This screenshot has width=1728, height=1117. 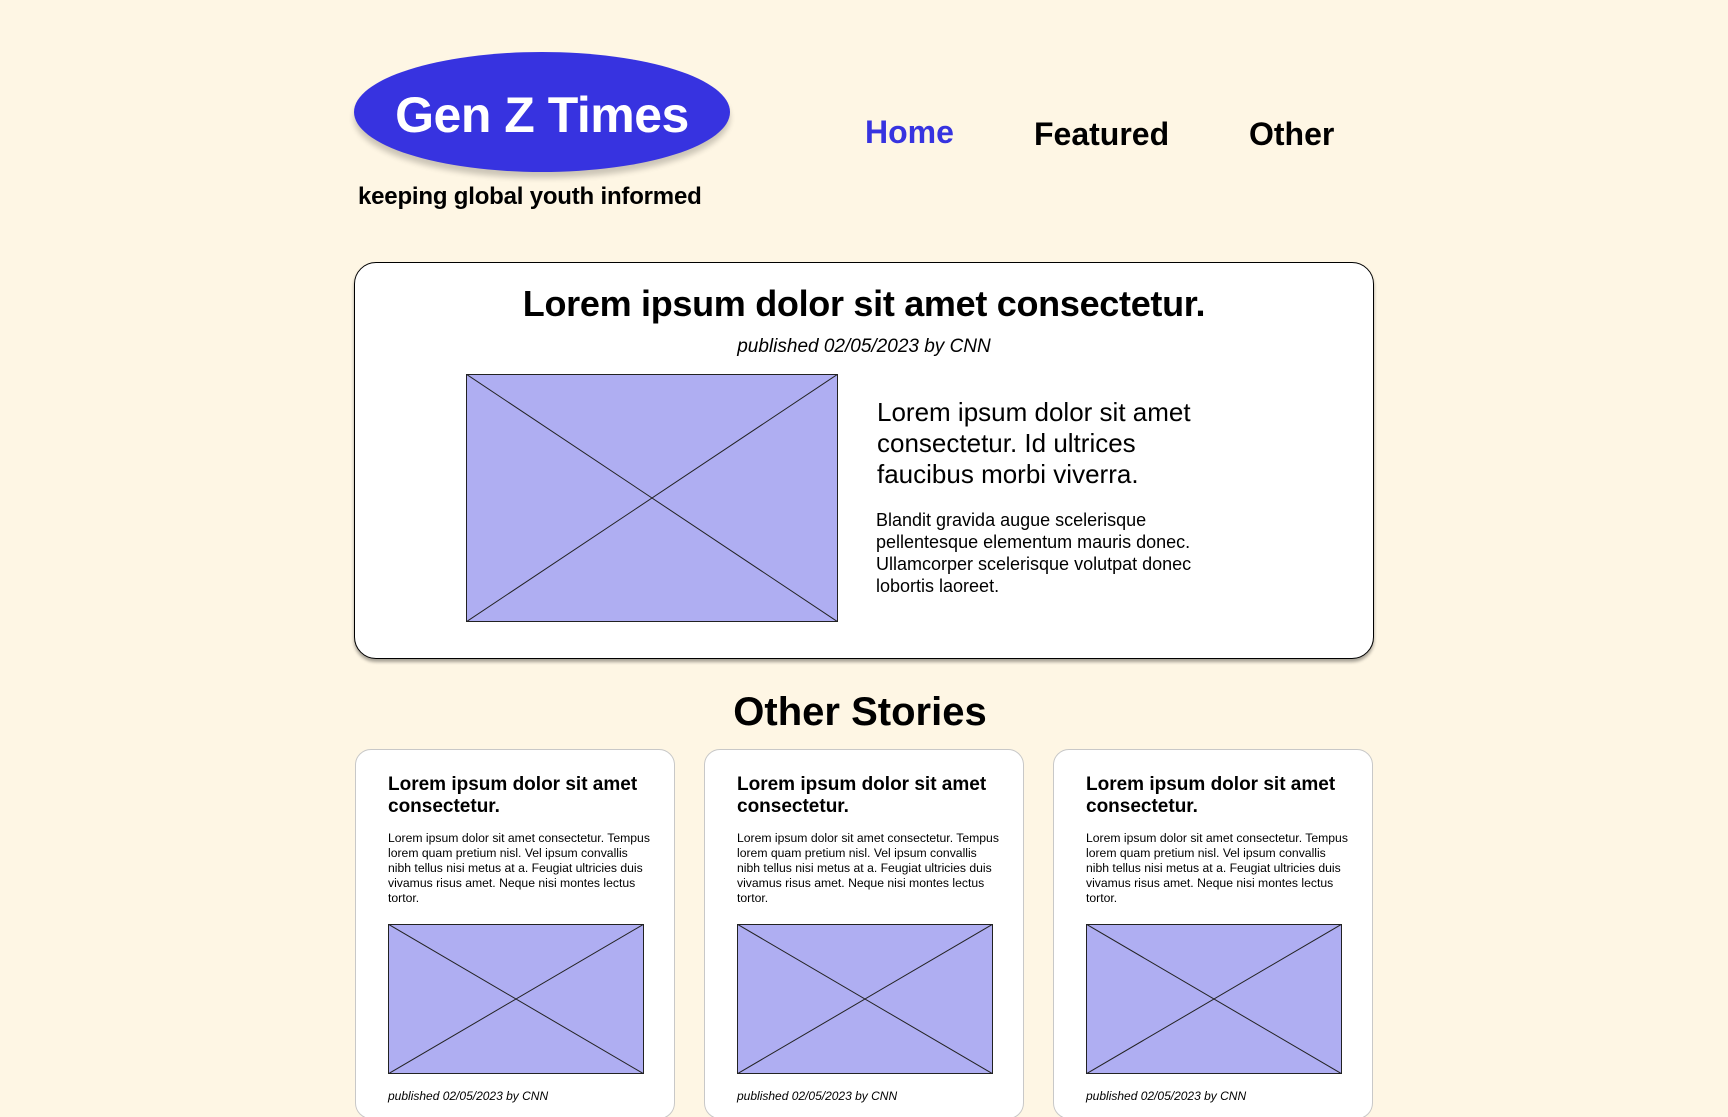 I want to click on site-logo: Gen Z Times, so click(x=542, y=112).